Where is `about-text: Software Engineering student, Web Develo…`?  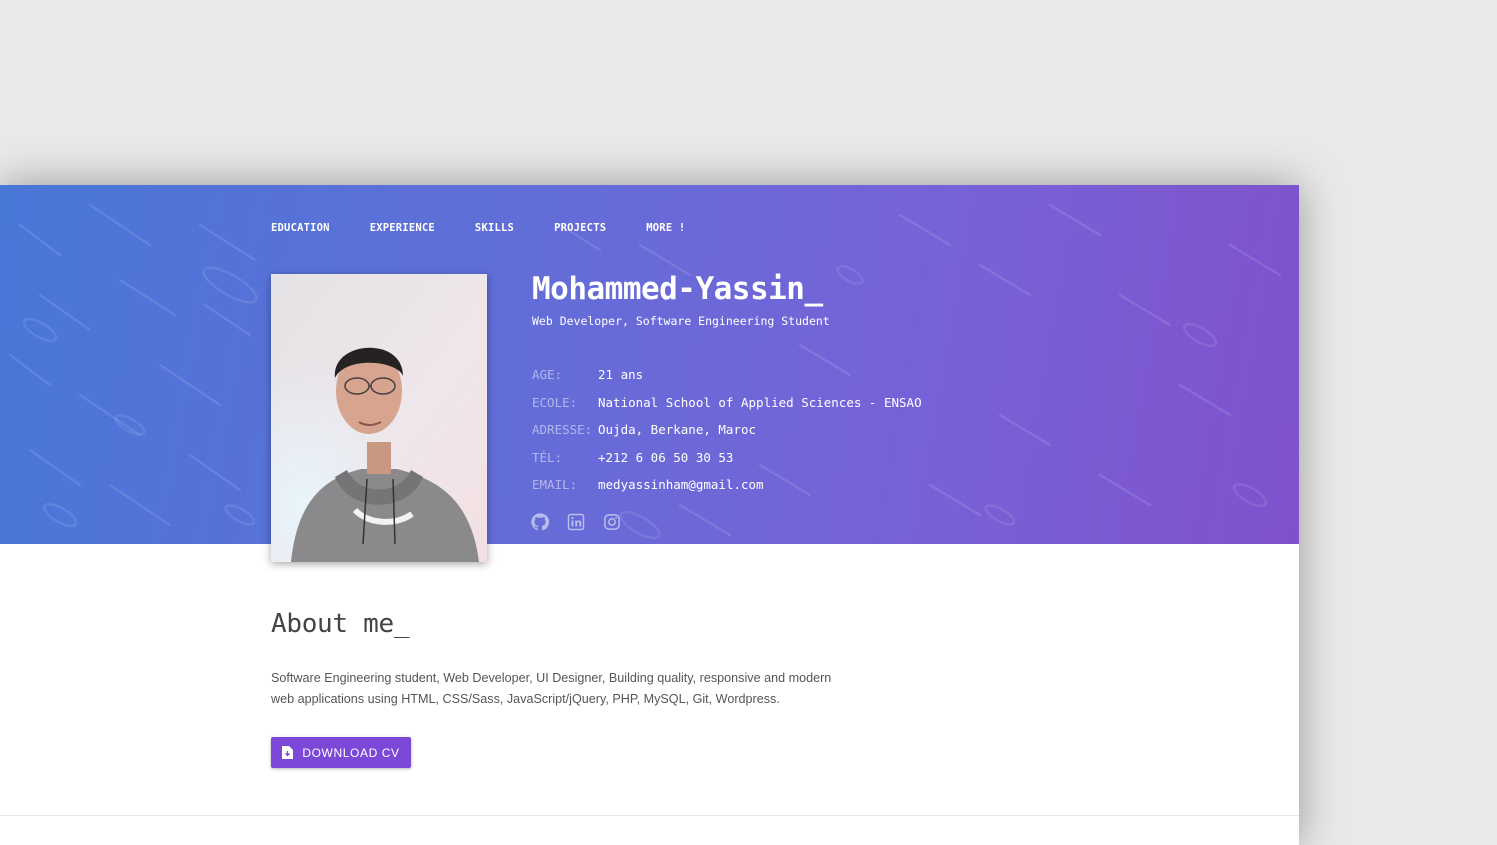 about-text: Software Engineering student, Web Develo… is located at coordinates (551, 688).